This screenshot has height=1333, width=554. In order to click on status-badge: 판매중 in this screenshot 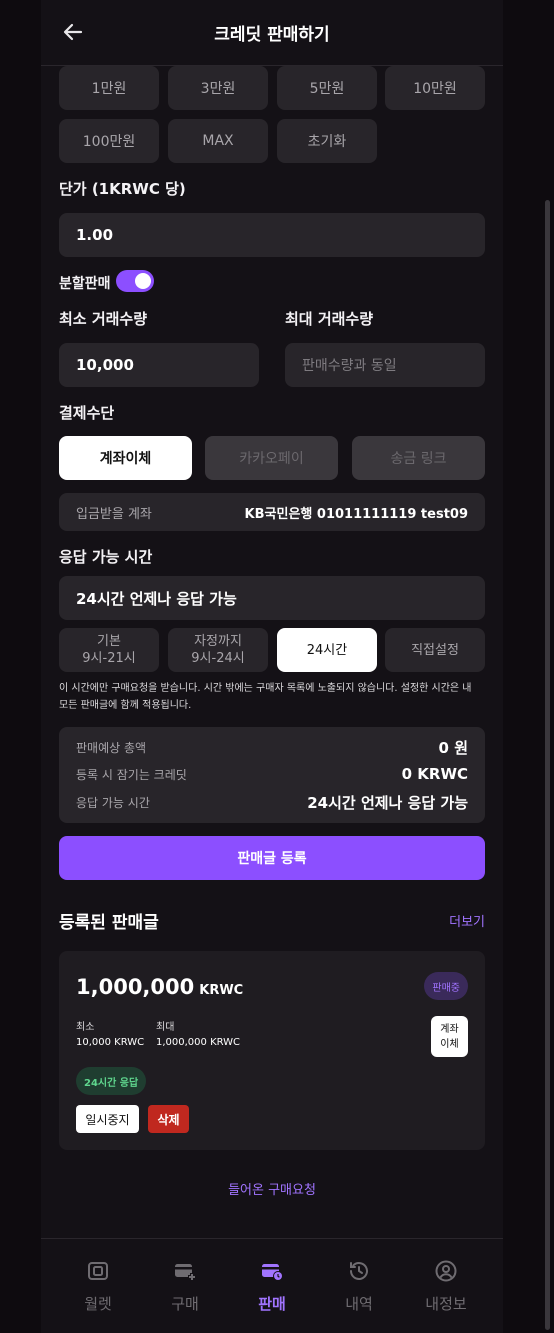, I will do `click(446, 986)`.